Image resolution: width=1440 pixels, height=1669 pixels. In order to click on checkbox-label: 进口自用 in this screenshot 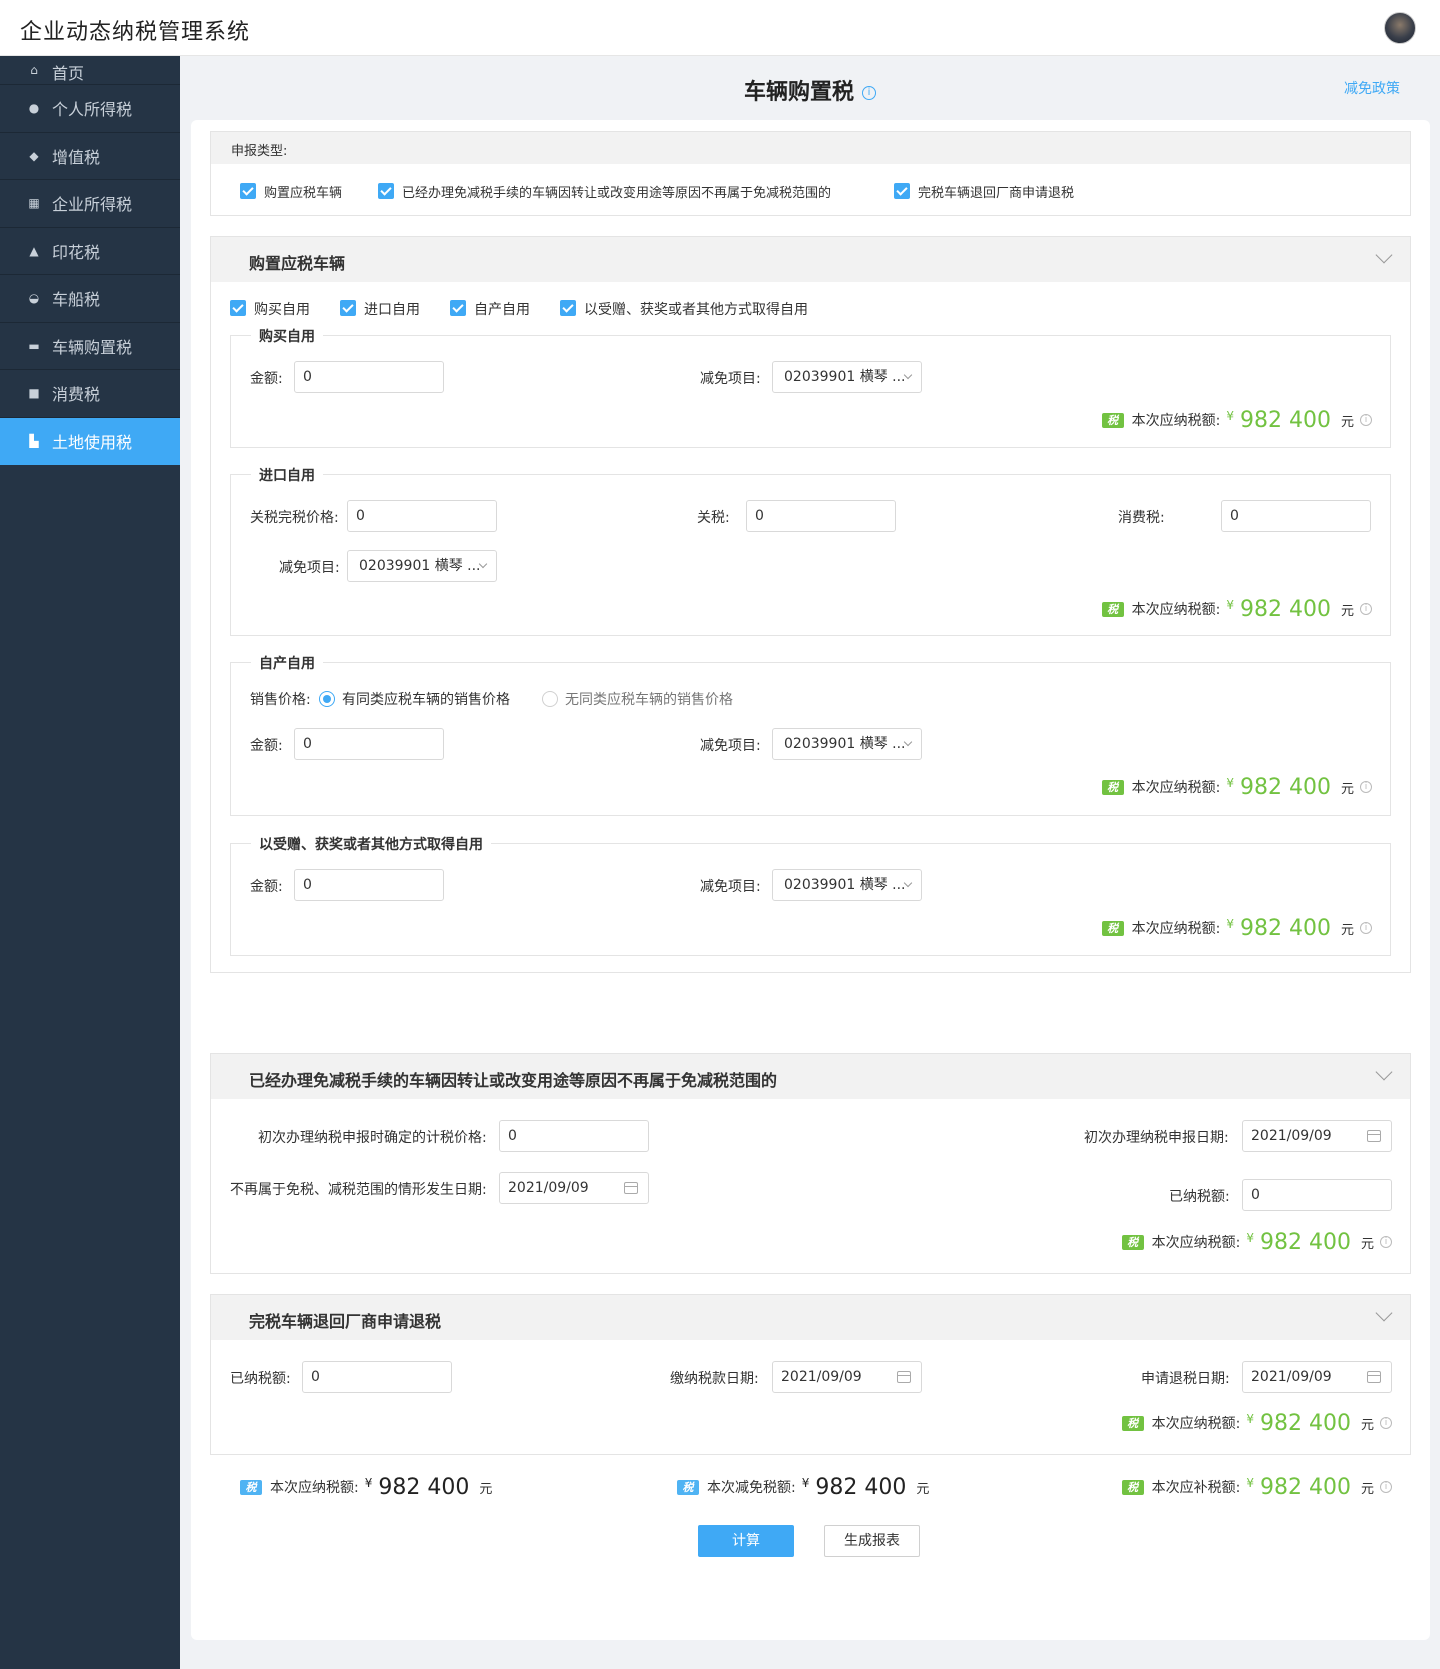, I will do `click(392, 310)`.